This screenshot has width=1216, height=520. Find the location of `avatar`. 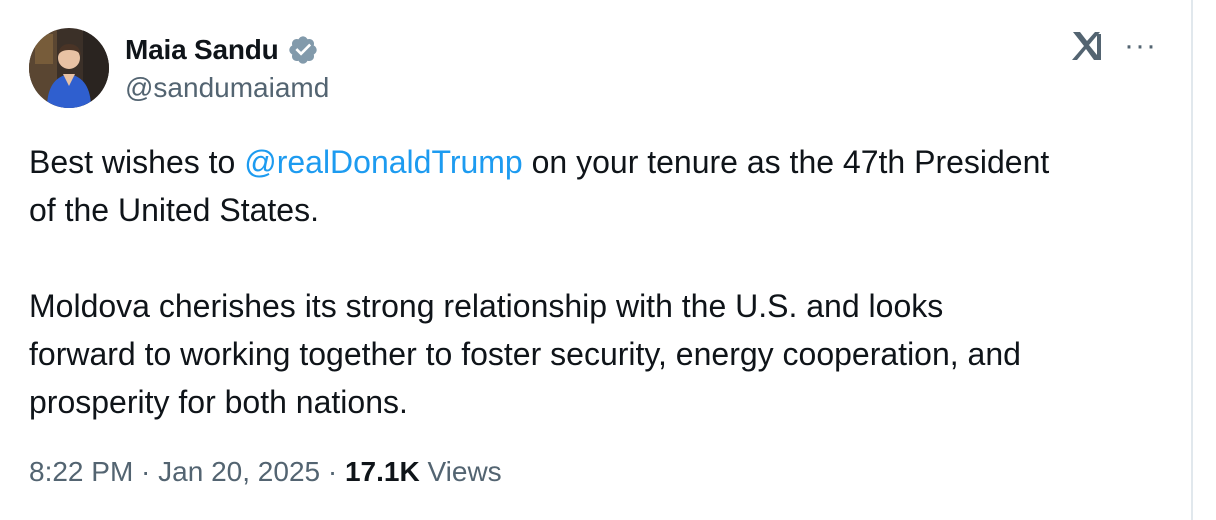

avatar is located at coordinates (69, 68).